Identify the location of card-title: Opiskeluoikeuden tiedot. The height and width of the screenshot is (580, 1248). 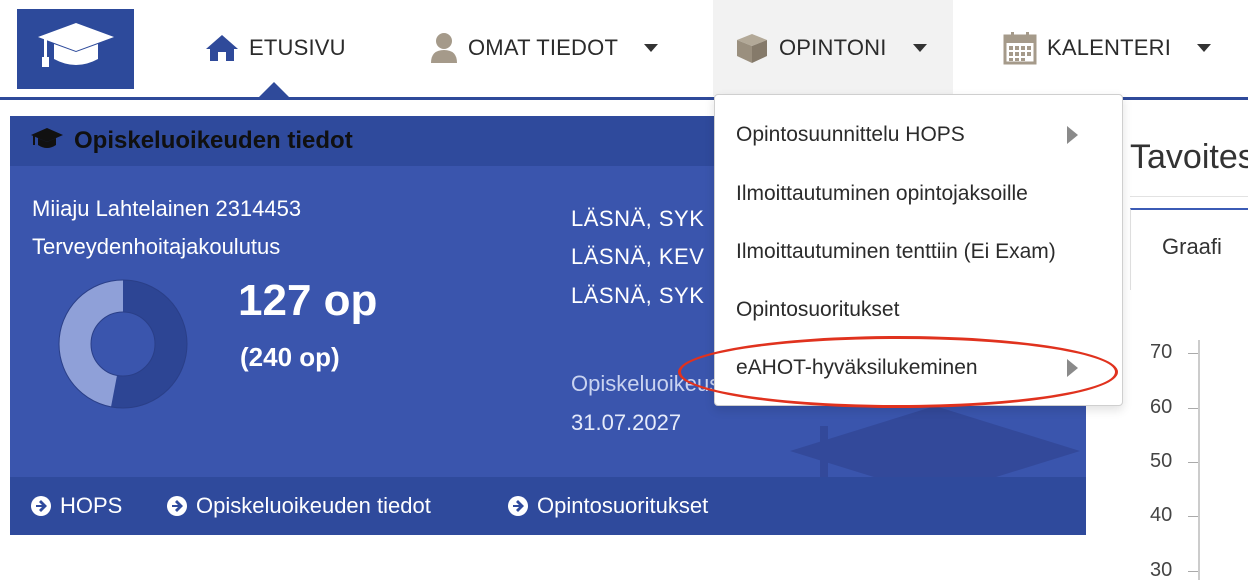
(213, 140).